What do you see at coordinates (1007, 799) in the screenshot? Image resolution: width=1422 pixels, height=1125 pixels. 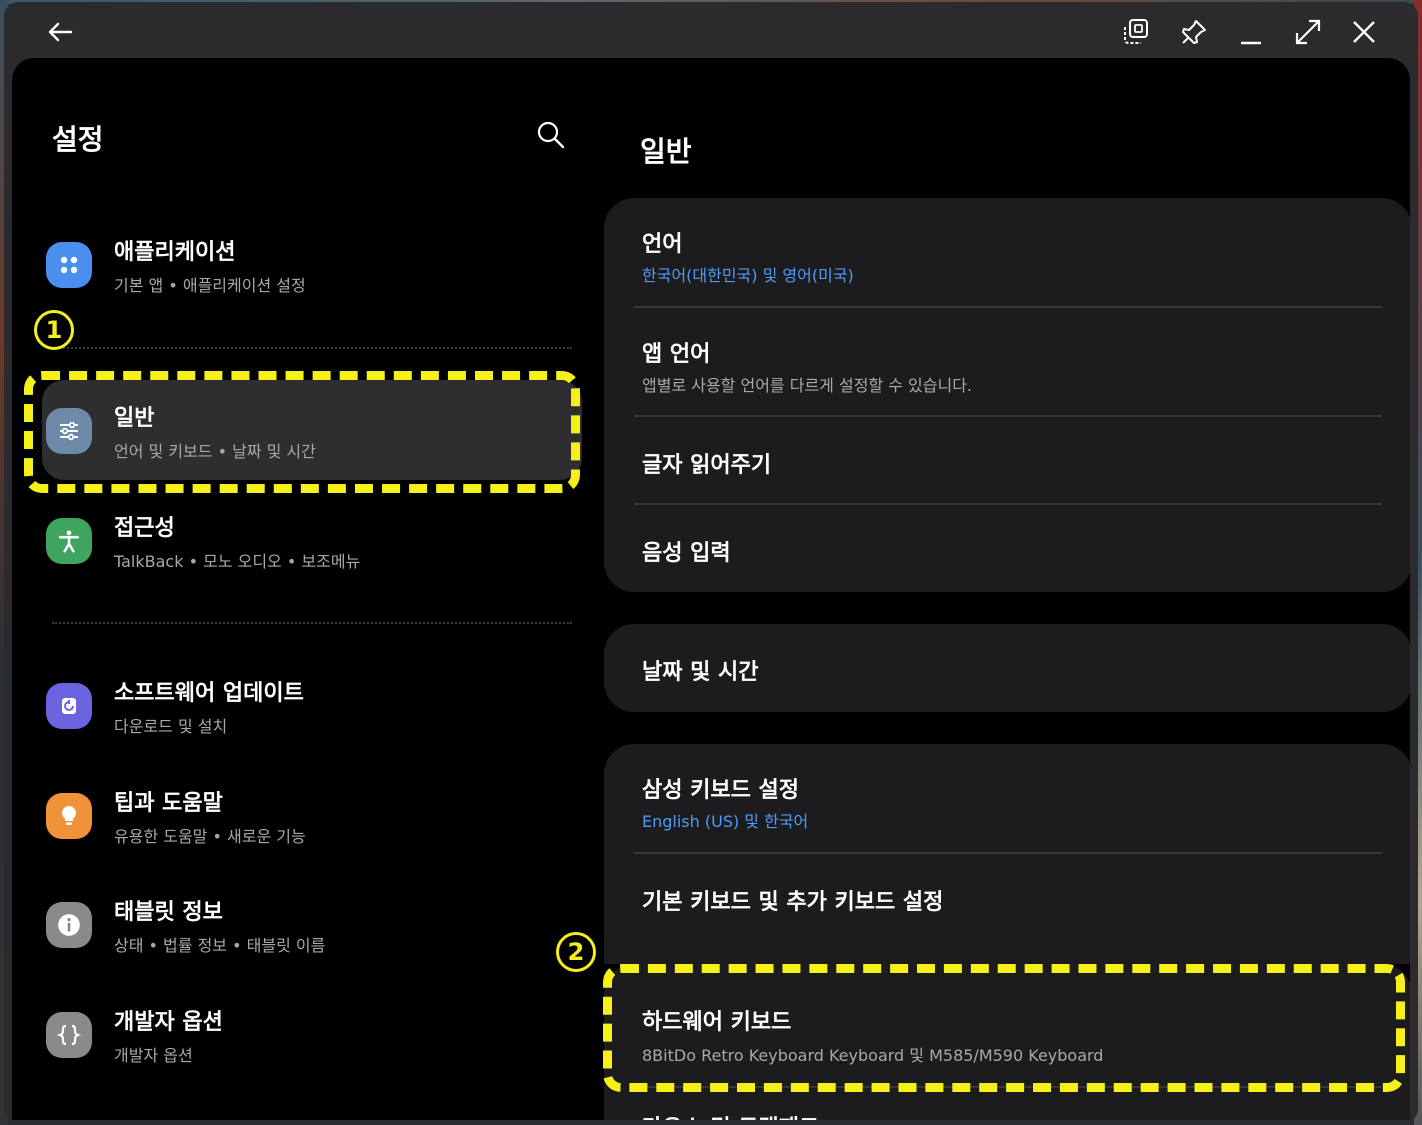 I see `row-samsung-keyboard: 삼성 키보드 설정 English (US) 및 한국어` at bounding box center [1007, 799].